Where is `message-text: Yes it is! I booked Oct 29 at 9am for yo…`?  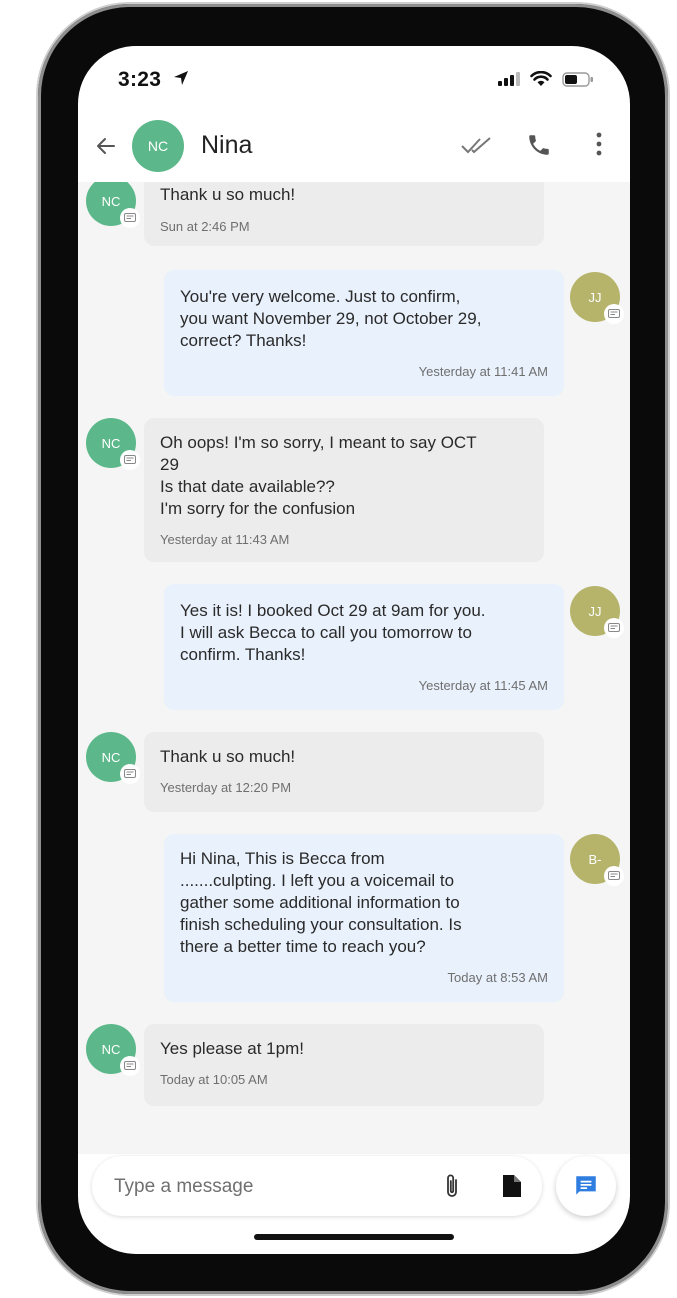 message-text: Yes it is! I booked Oct 29 at 9am for yo… is located at coordinates (333, 632).